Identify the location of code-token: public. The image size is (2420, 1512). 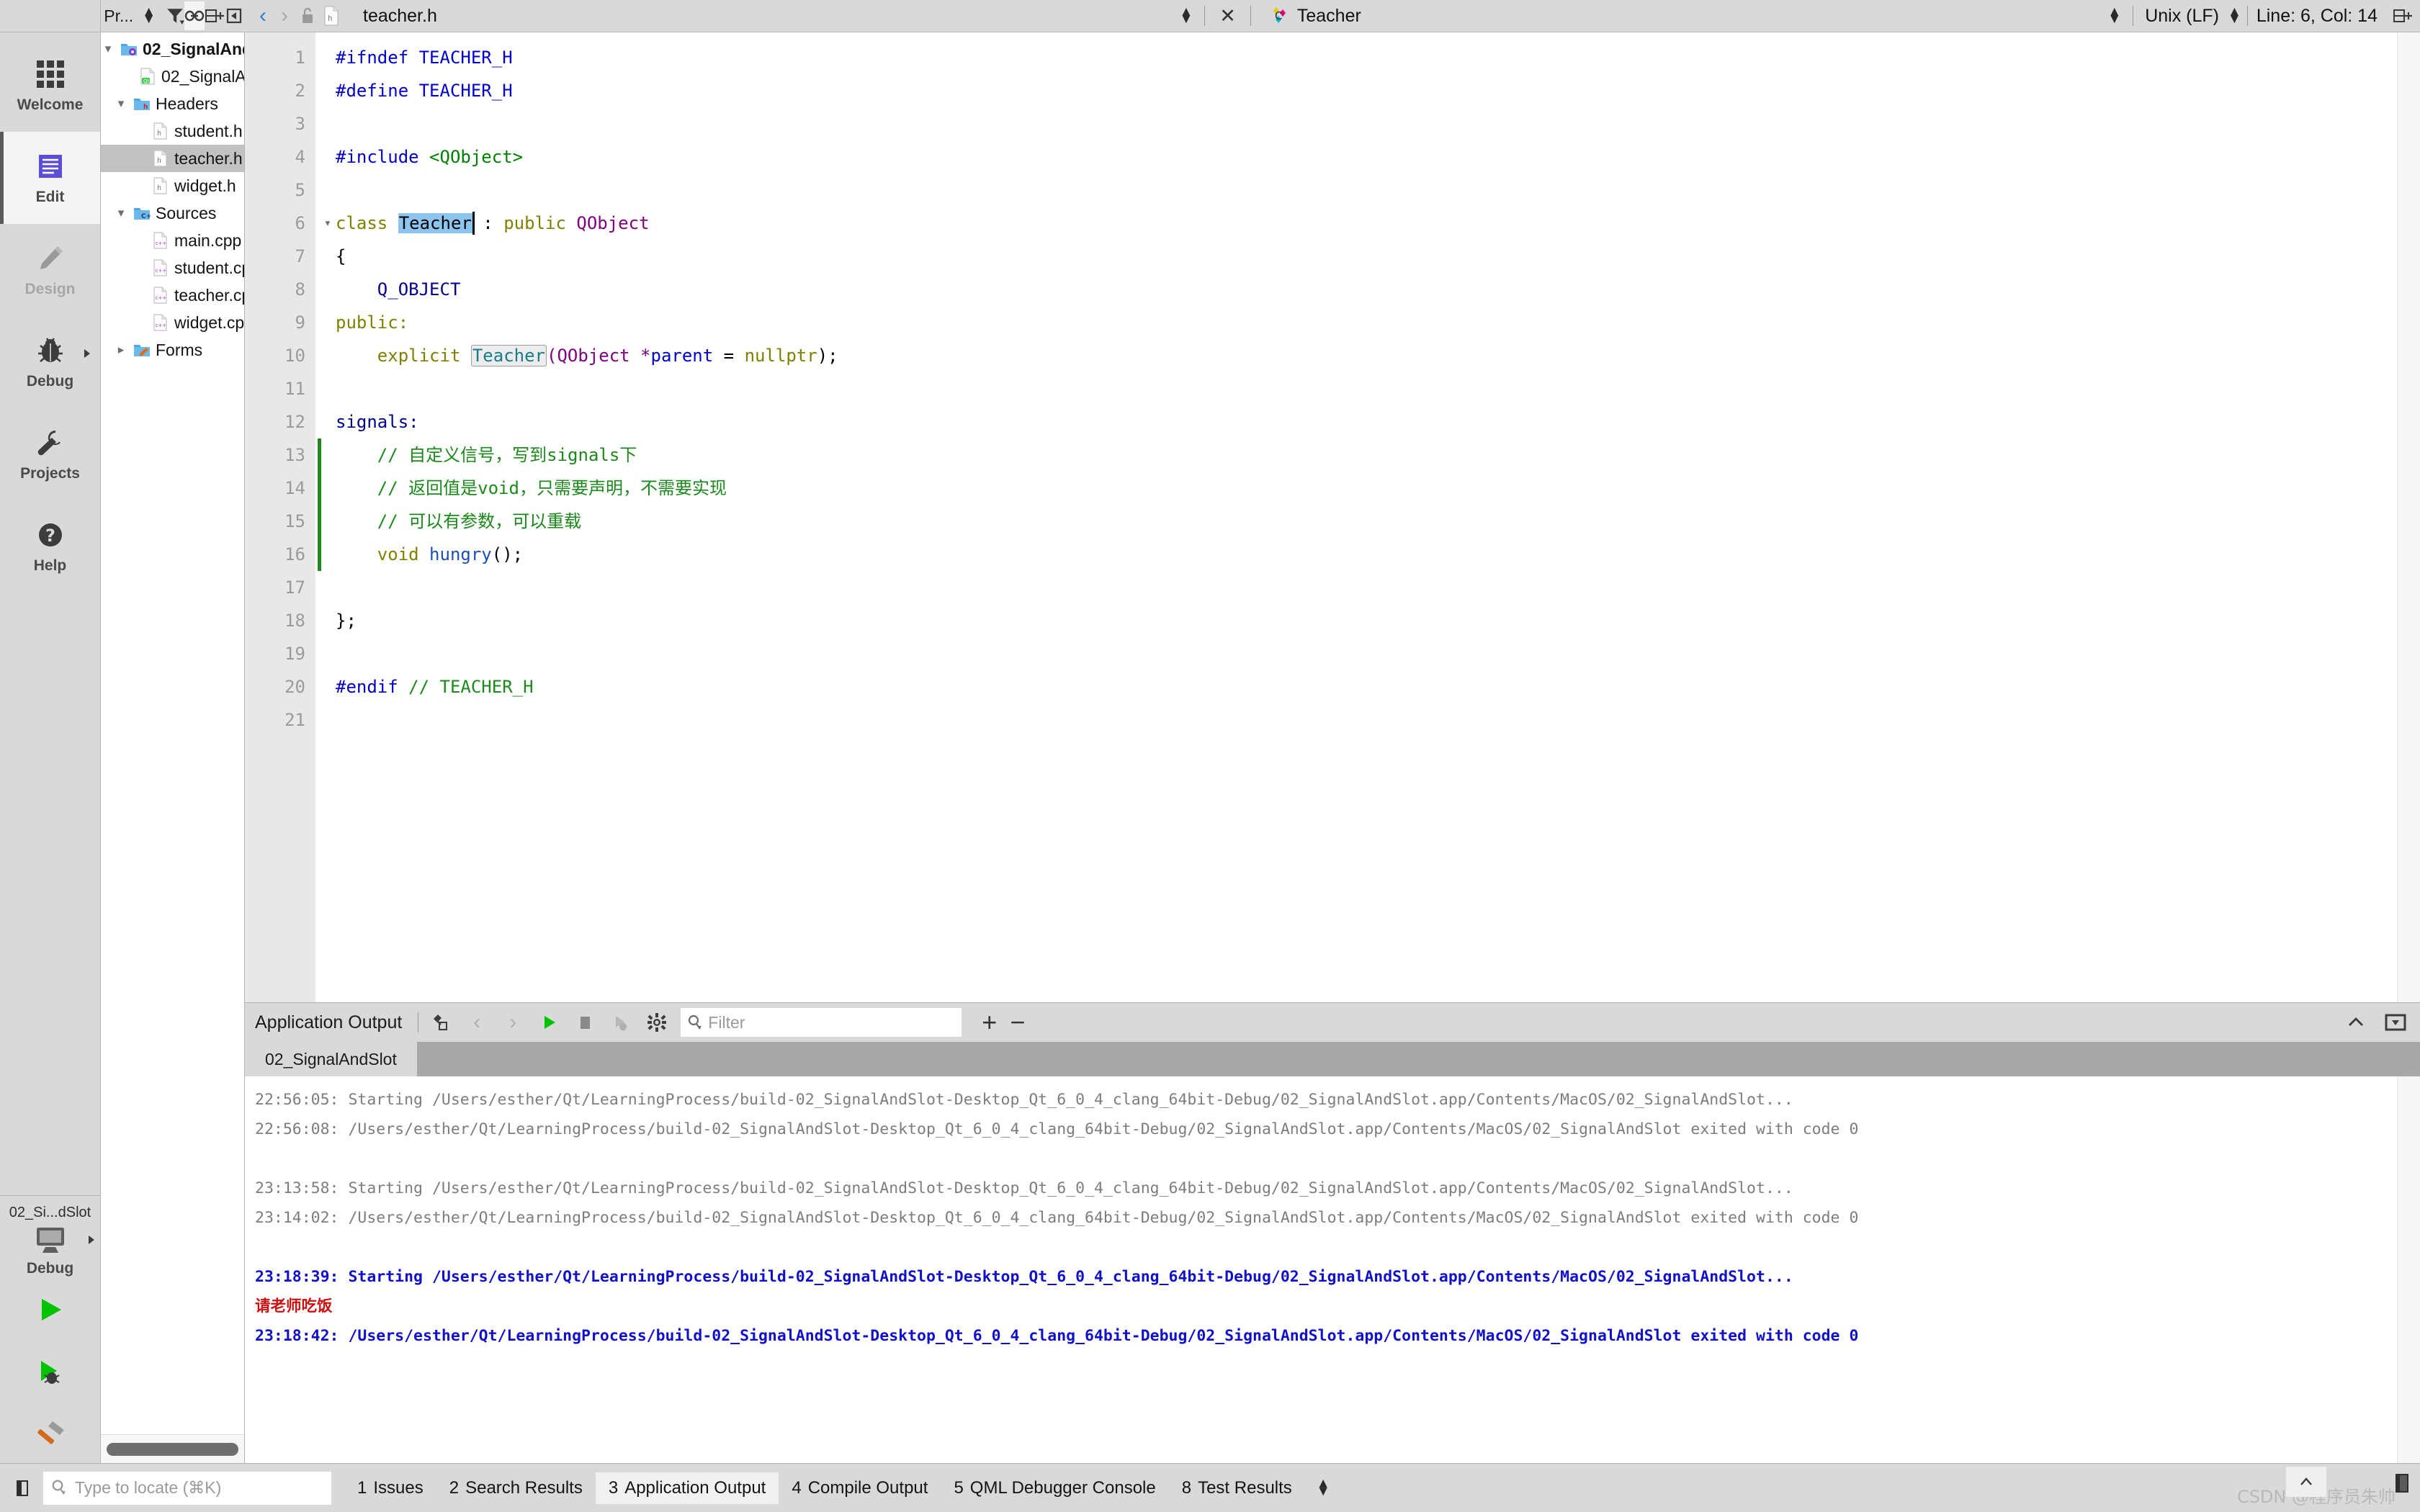
(534, 223).